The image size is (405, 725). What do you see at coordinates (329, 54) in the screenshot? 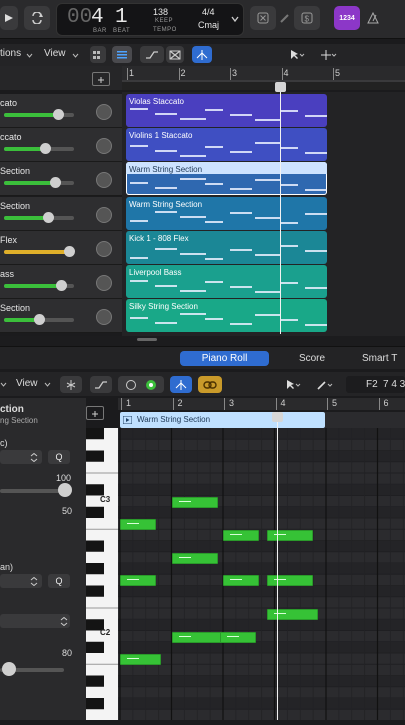
I see `secondary-tool-menu` at bounding box center [329, 54].